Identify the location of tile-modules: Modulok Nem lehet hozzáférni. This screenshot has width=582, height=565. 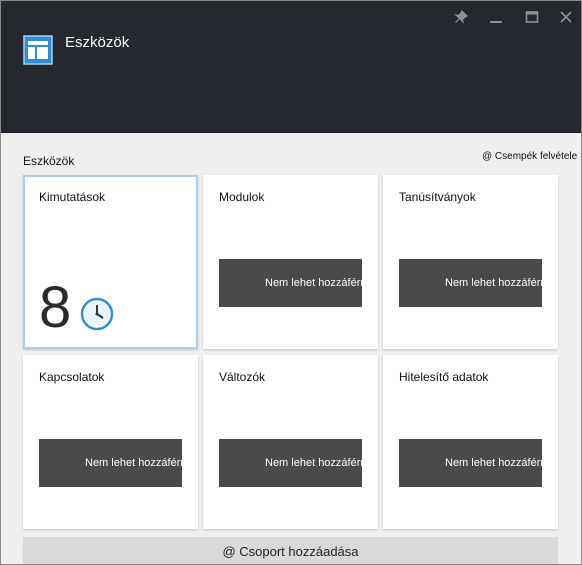
(290, 262).